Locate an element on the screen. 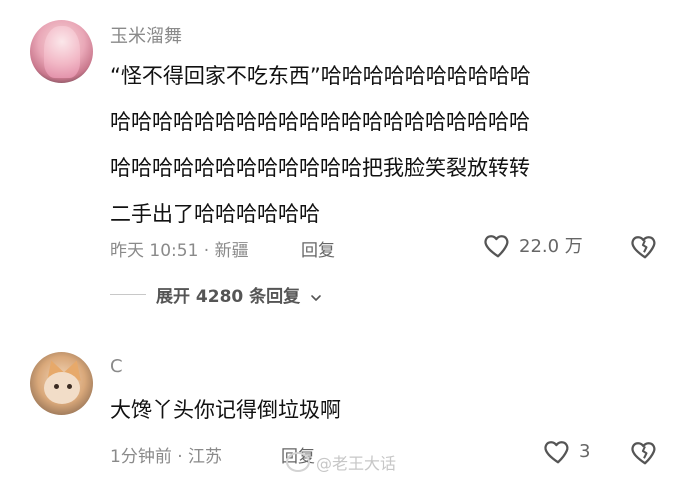  expand-replies: 展开 4280 条回复 is located at coordinates (216, 294).